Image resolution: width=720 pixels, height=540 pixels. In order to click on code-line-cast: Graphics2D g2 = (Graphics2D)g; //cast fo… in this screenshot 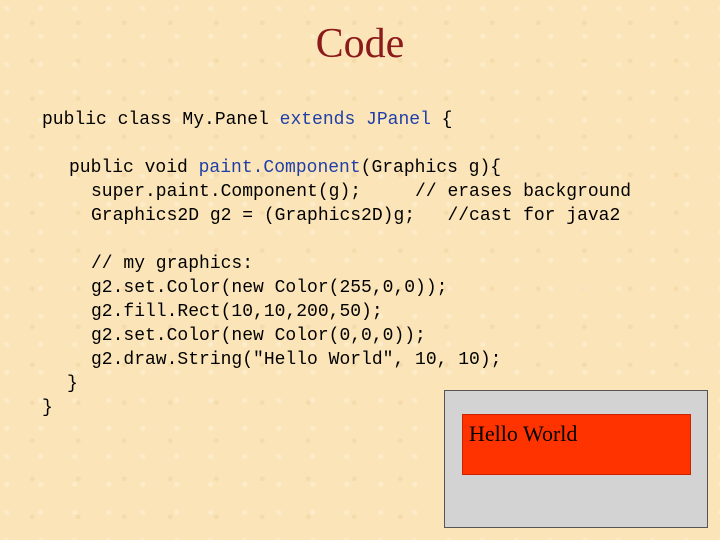, I will do `click(356, 216)`.